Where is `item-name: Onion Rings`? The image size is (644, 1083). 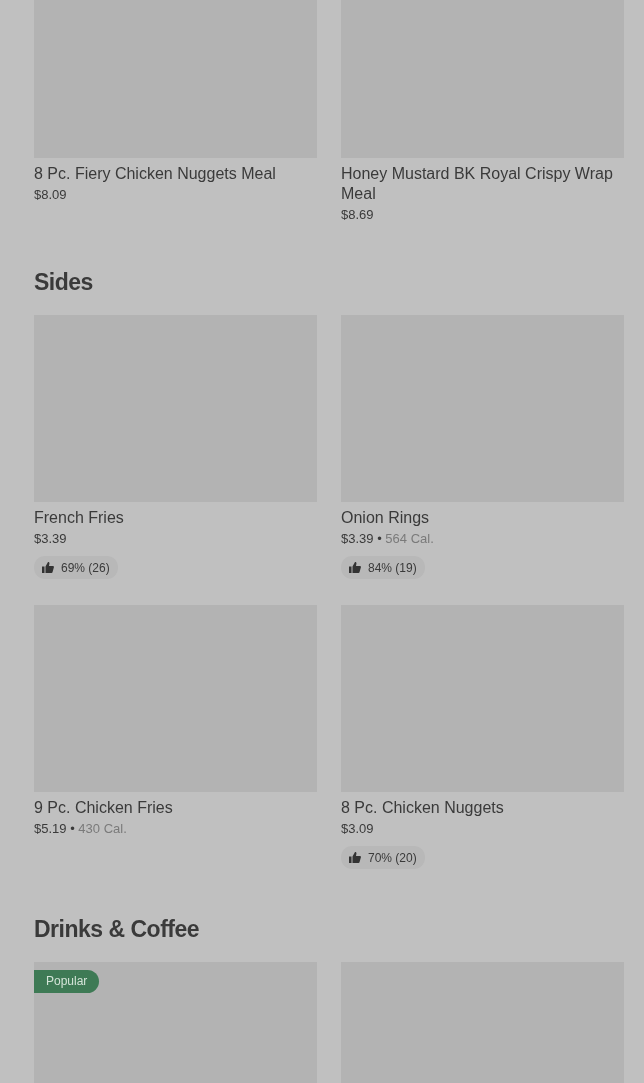 item-name: Onion Rings is located at coordinates (386, 518).